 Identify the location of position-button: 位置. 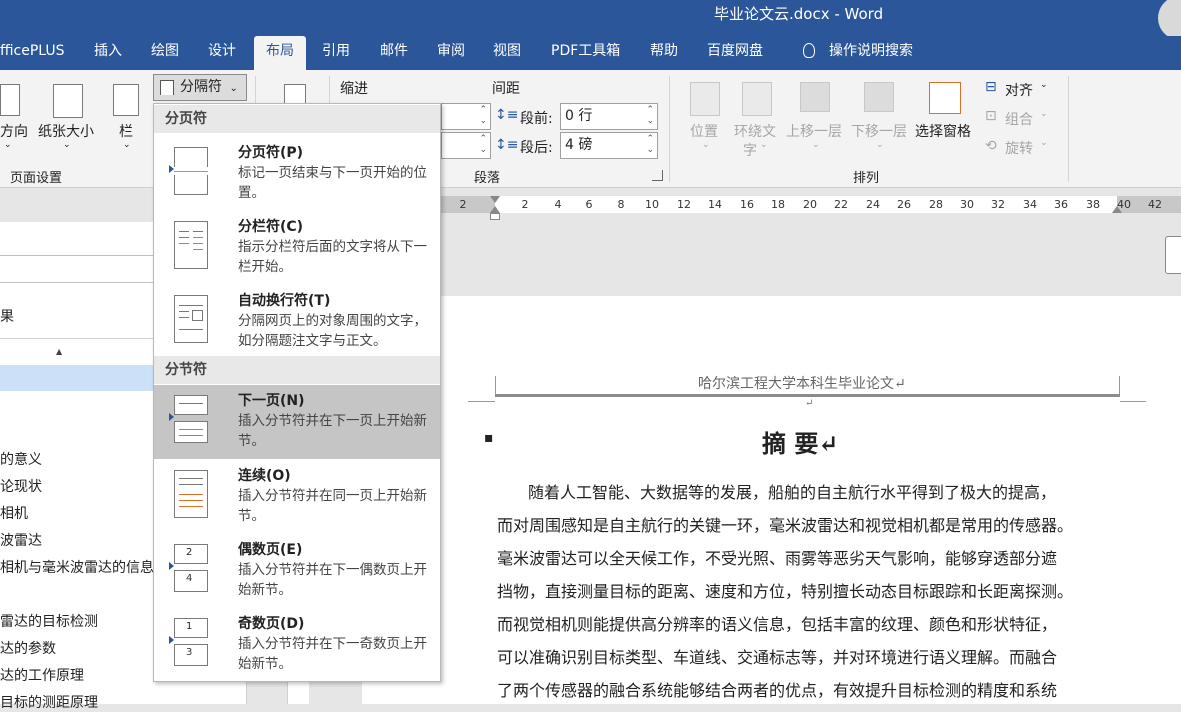
(704, 131).